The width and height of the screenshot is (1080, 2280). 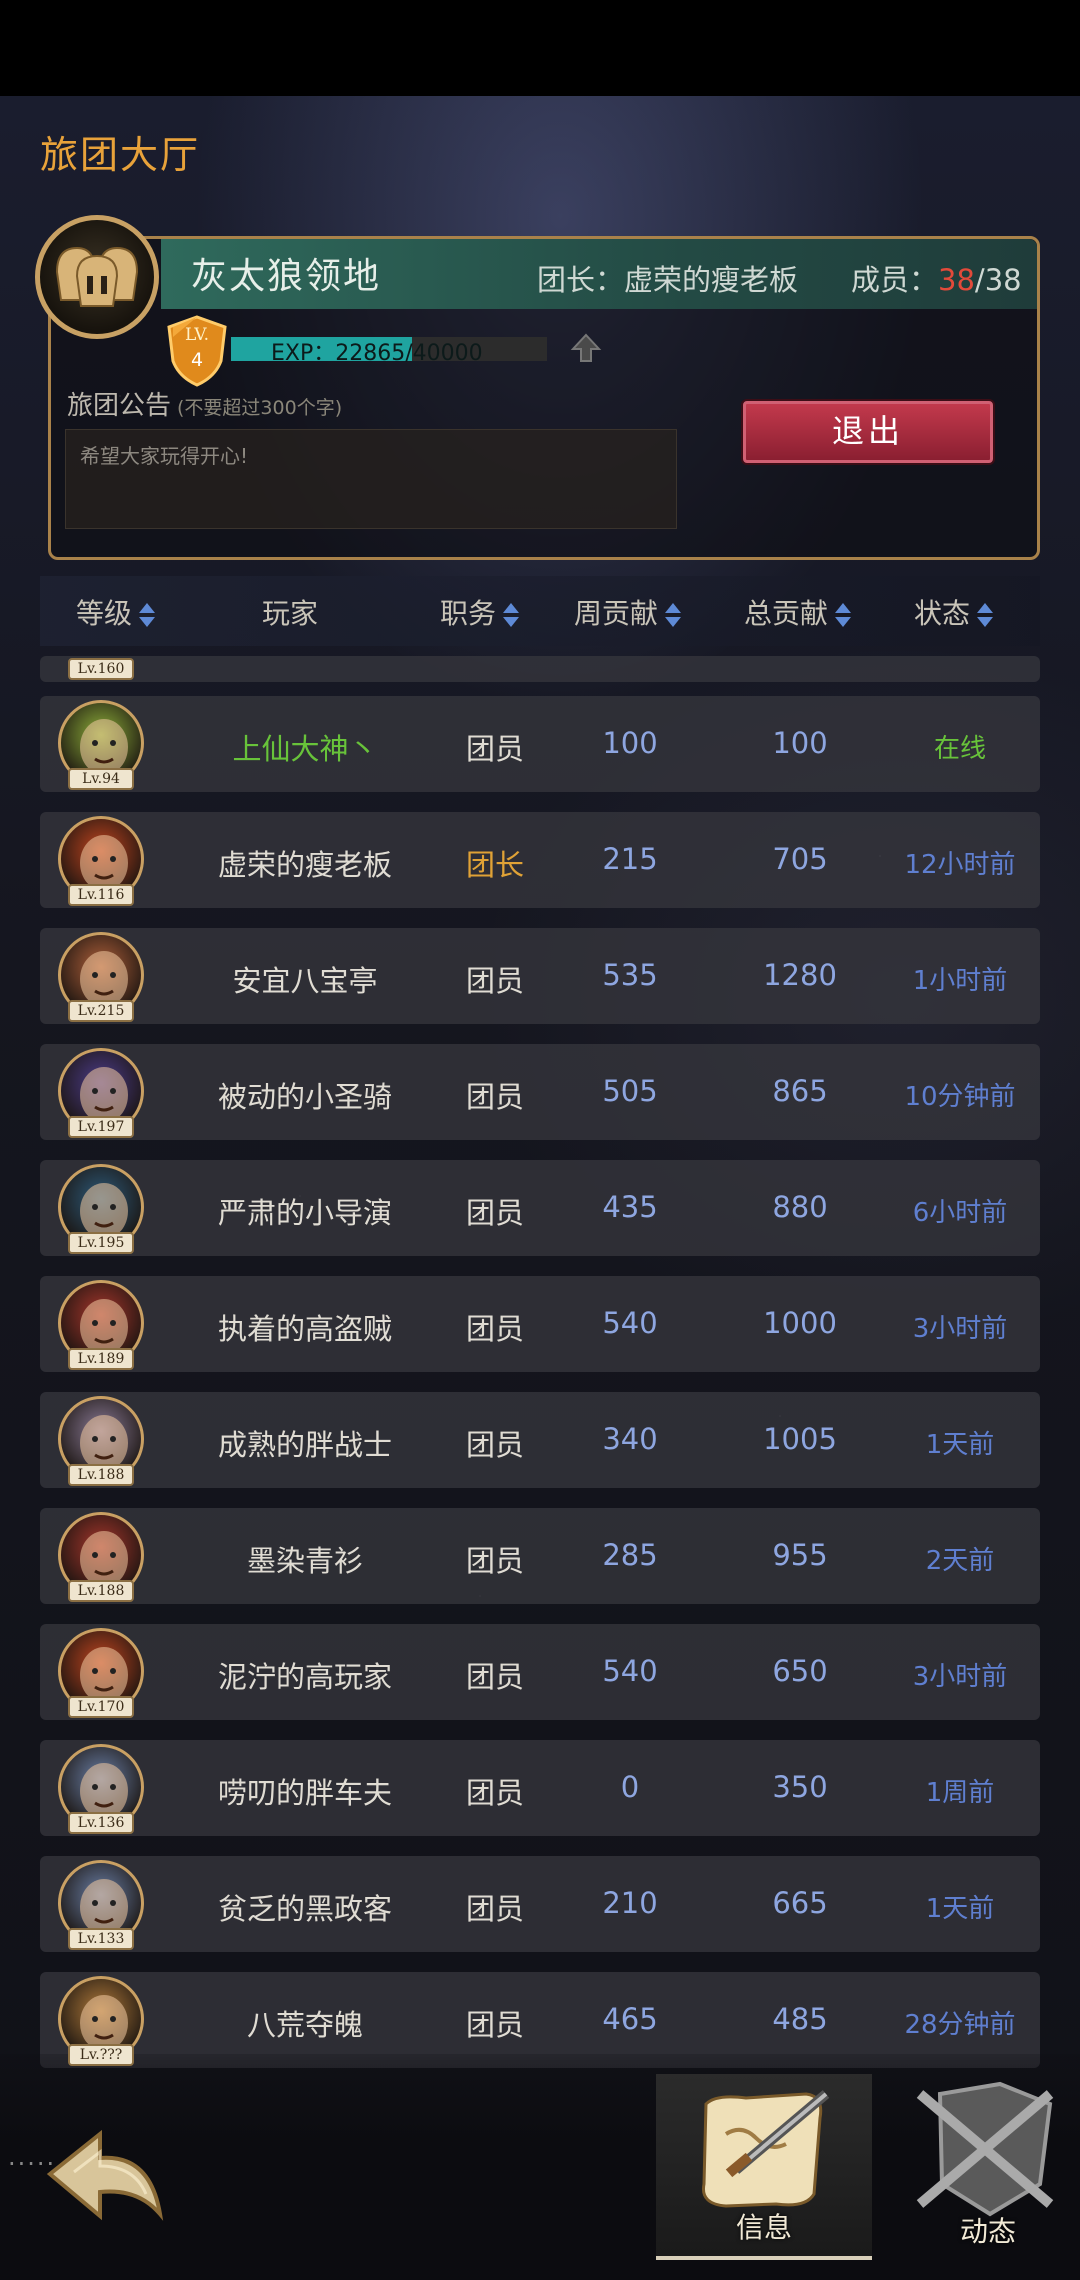 I want to click on tab-info: 信息, so click(x=764, y=2167).